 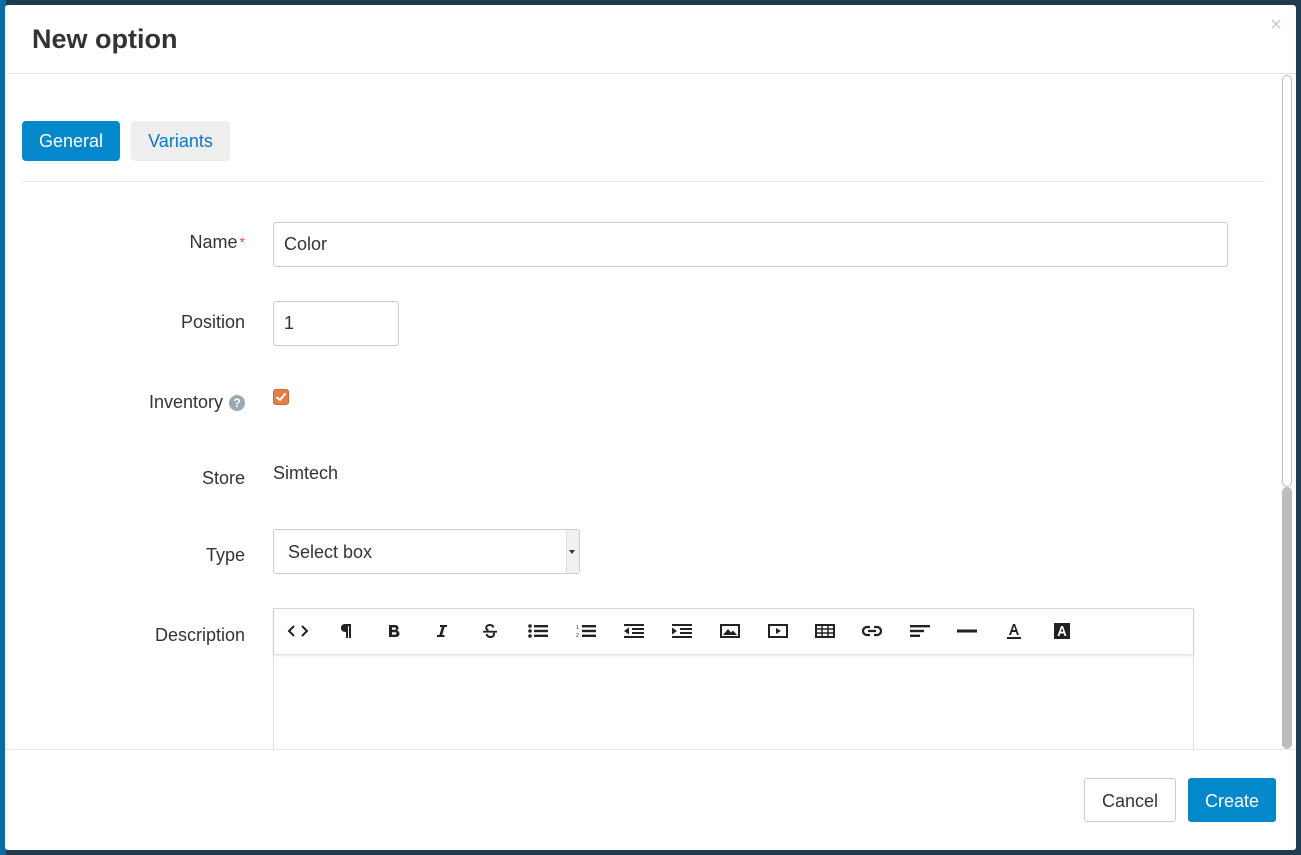 I want to click on checkmark-icon, so click(x=281, y=397).